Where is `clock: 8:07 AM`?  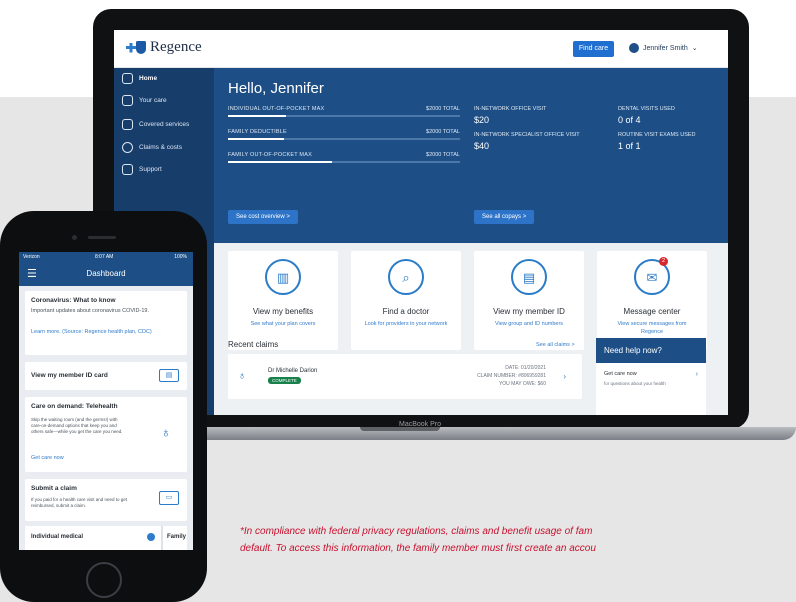
clock: 8:07 AM is located at coordinates (104, 257).